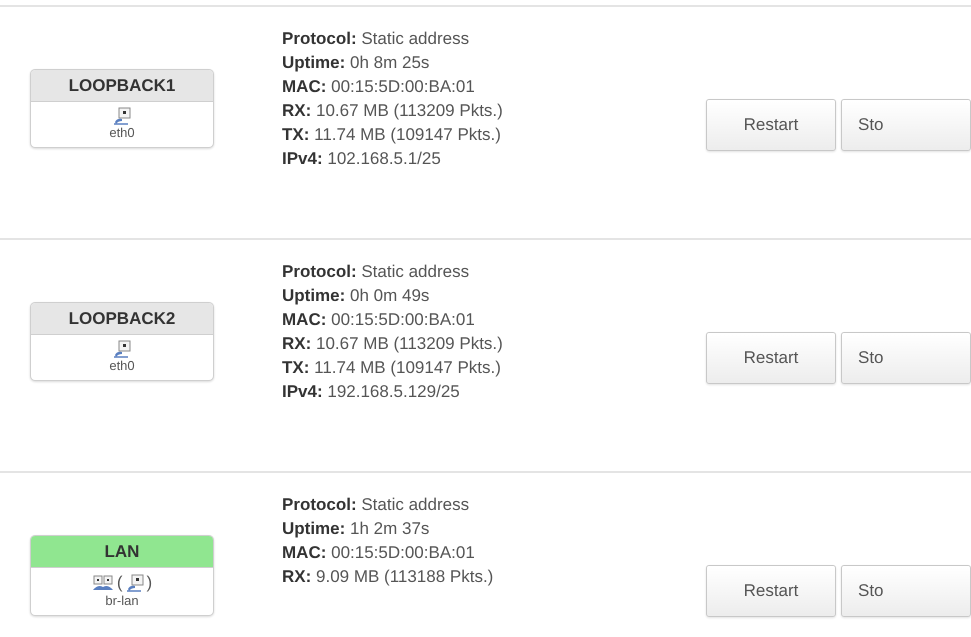 The image size is (971, 637). Describe the element at coordinates (371, 392) in the screenshot. I see `status-line: IPv4: 192.168.5.129/25` at that location.